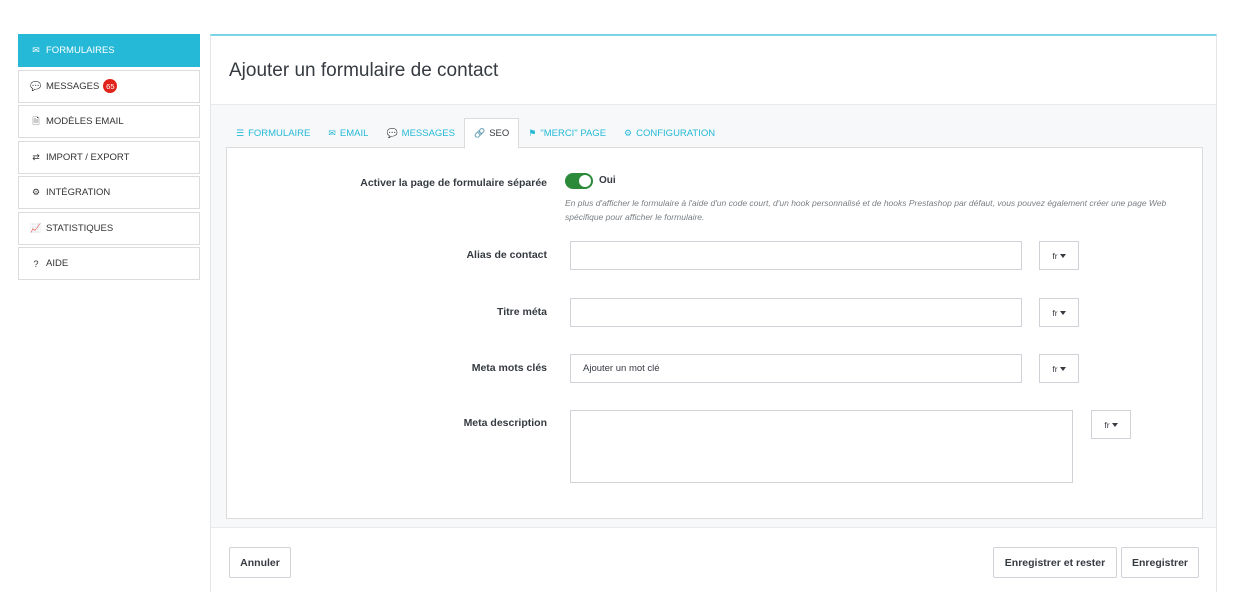 The image size is (1236, 605). I want to click on meta-title-label: Titre méta, so click(522, 312).